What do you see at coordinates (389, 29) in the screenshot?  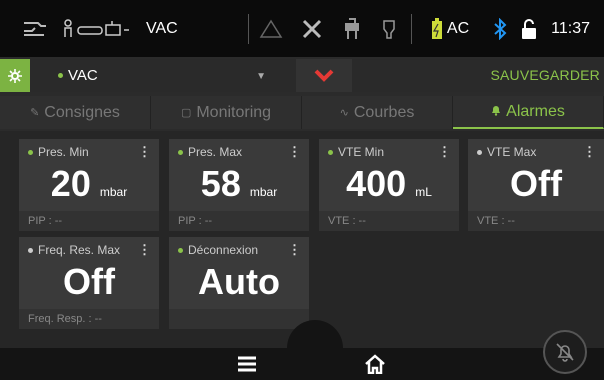 I see `humidifier-icon` at bounding box center [389, 29].